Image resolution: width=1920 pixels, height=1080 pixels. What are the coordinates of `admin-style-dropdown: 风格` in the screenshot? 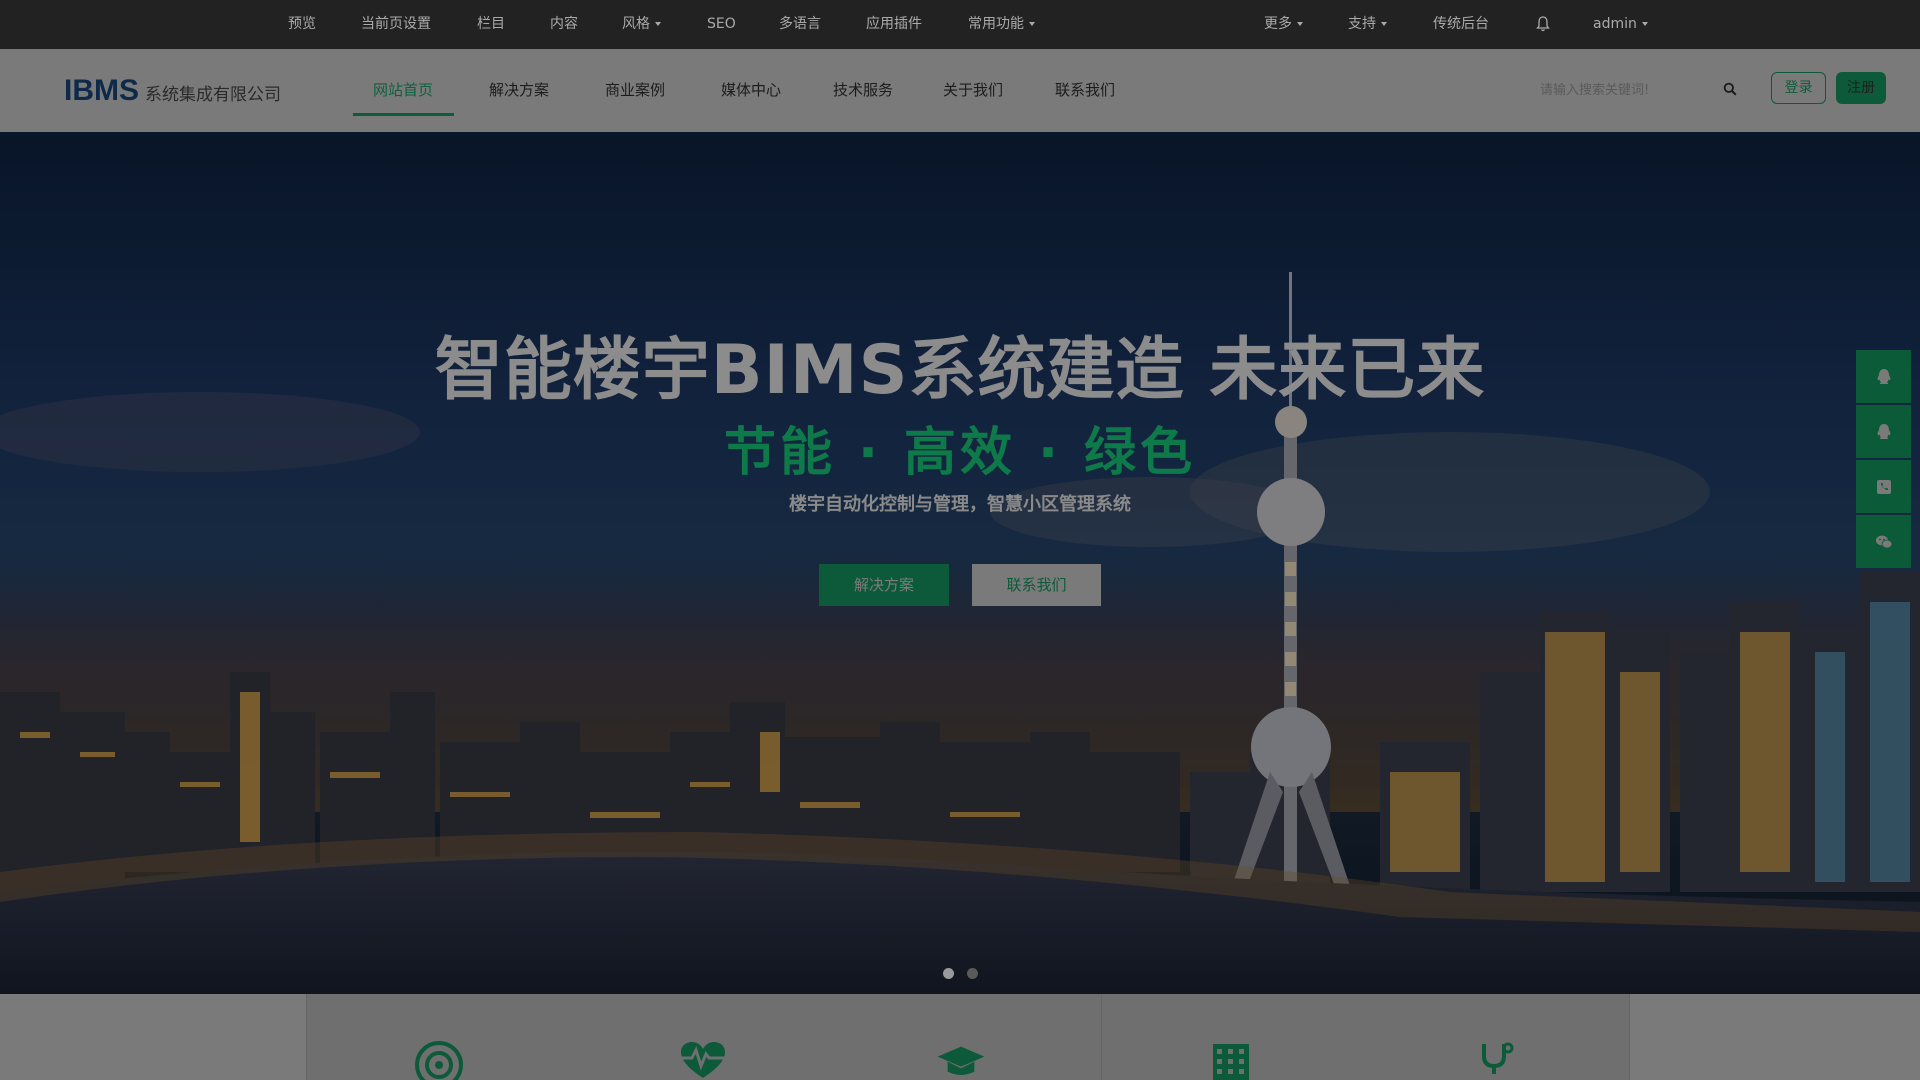 It's located at (641, 24).